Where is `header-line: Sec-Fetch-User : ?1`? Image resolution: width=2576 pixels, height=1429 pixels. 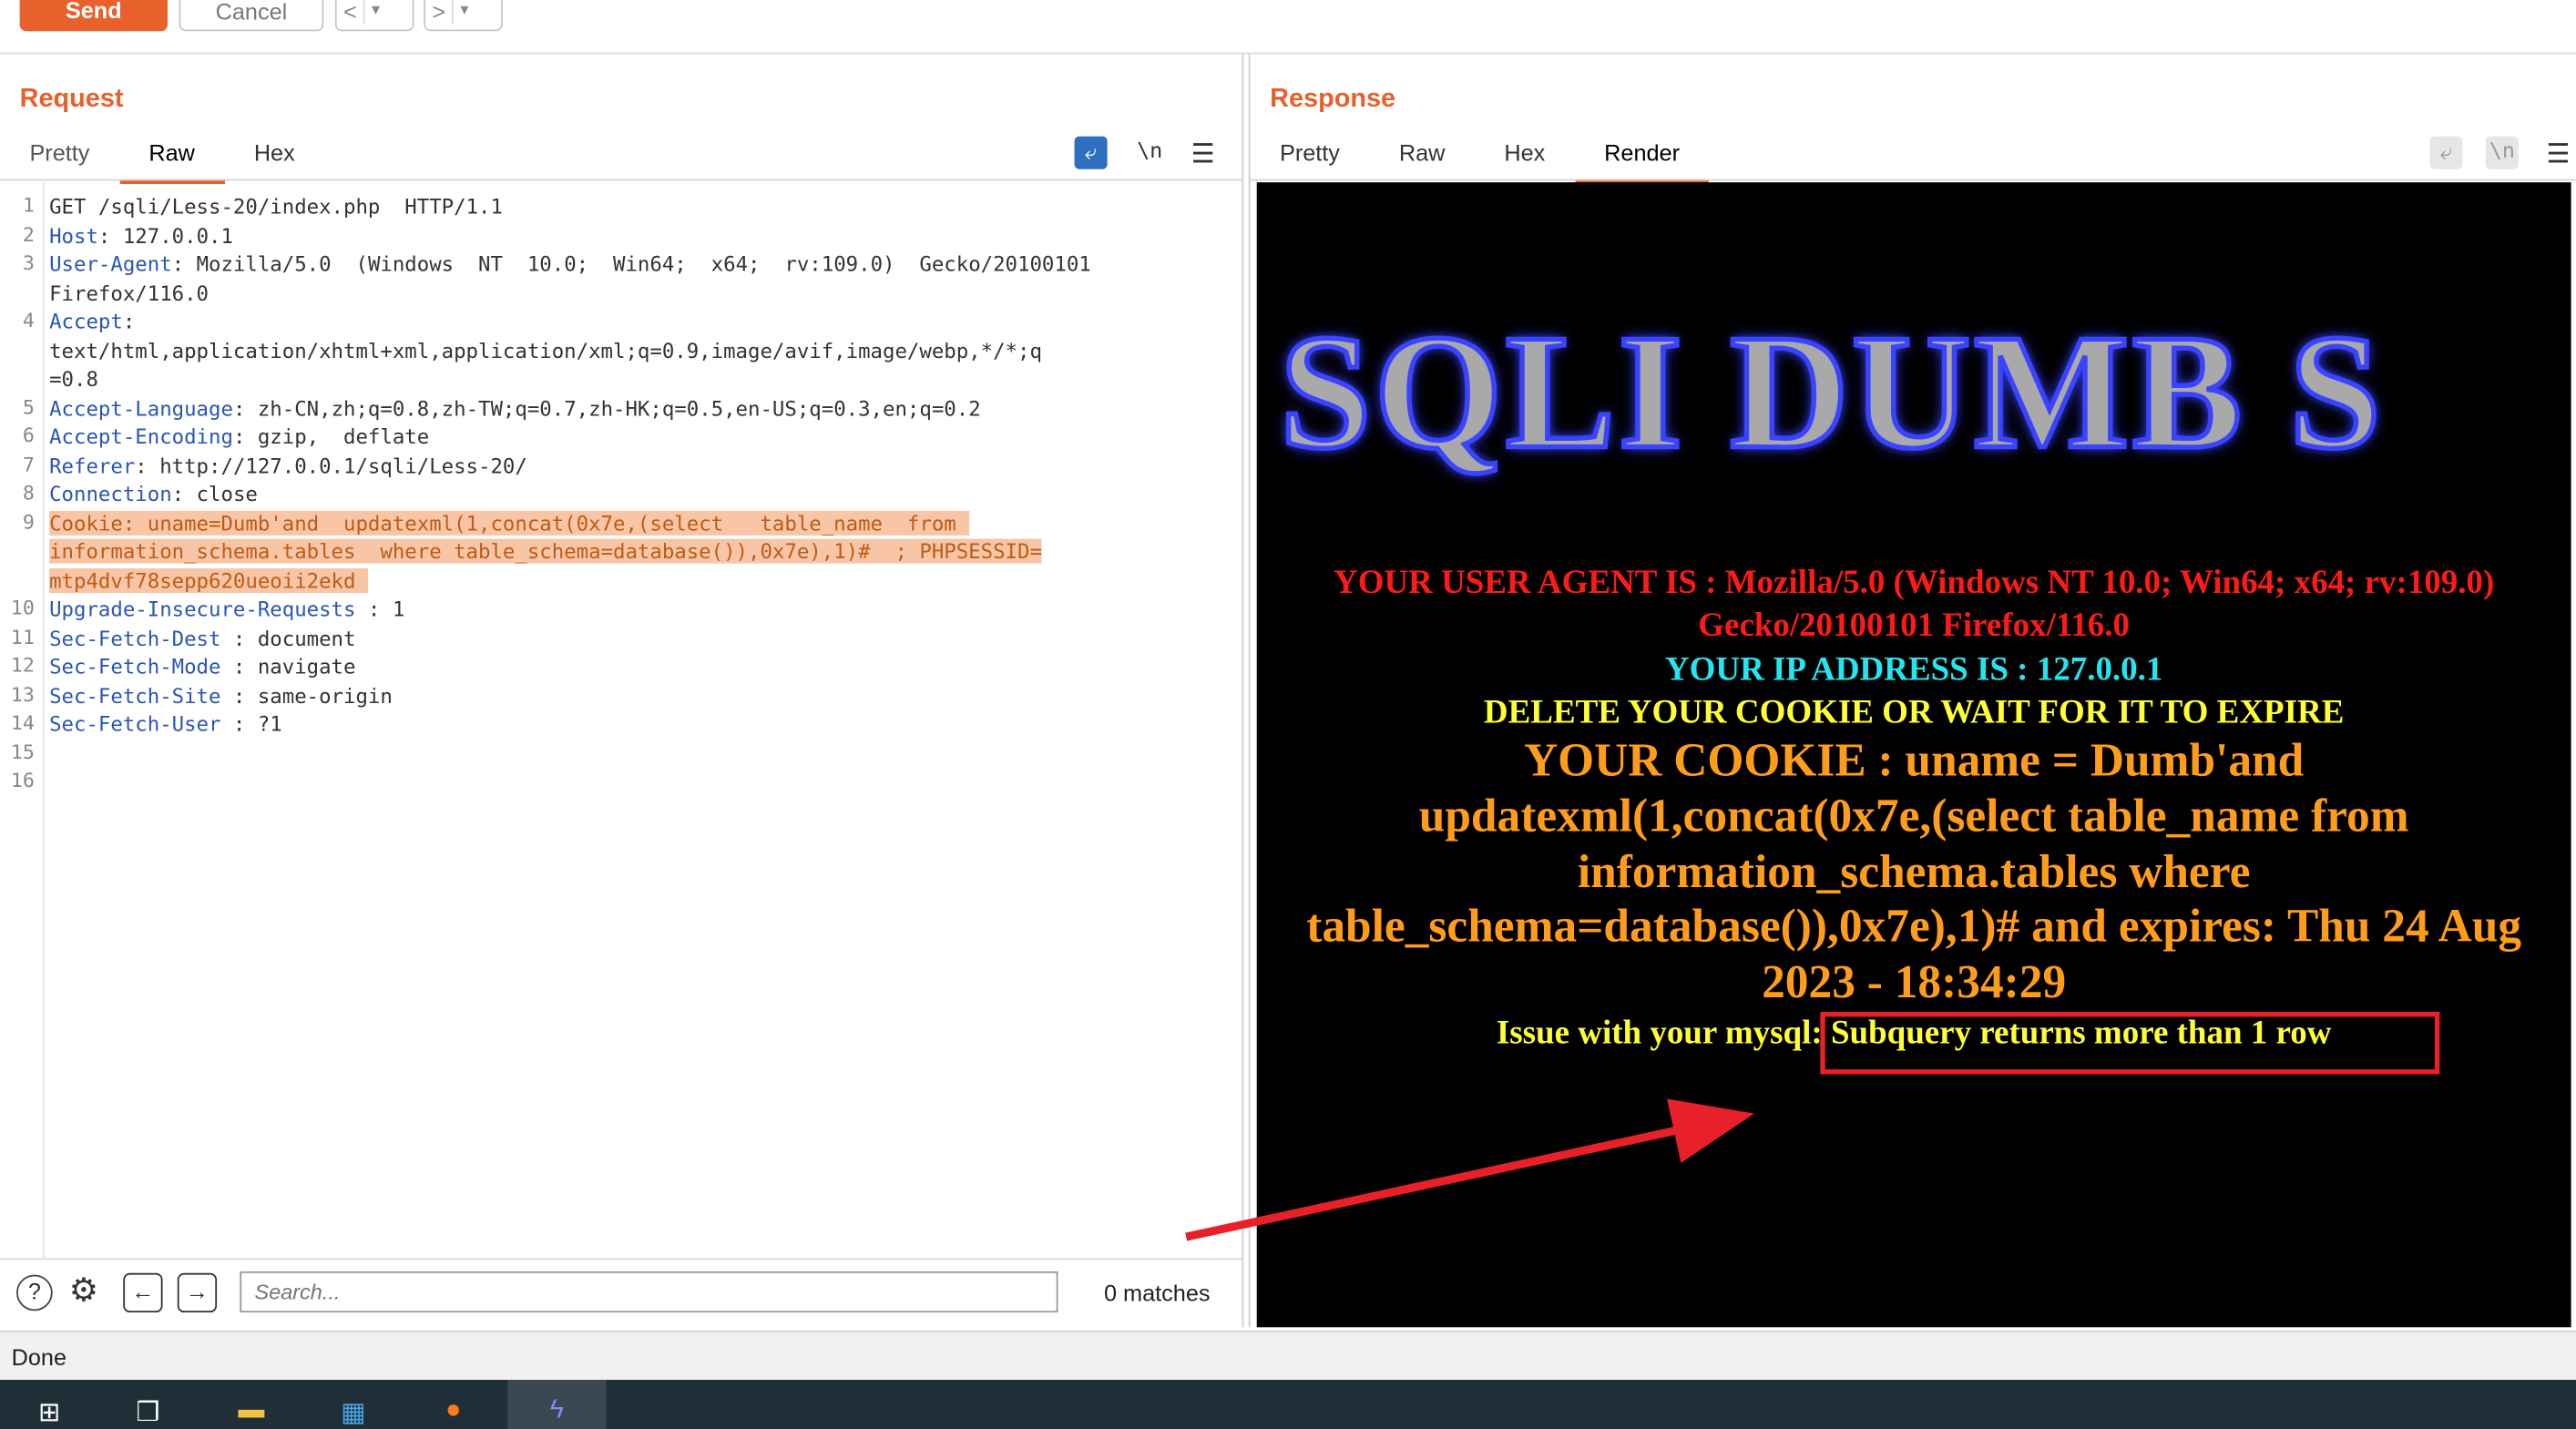 header-line: Sec-Fetch-User : ?1 is located at coordinates (165, 724).